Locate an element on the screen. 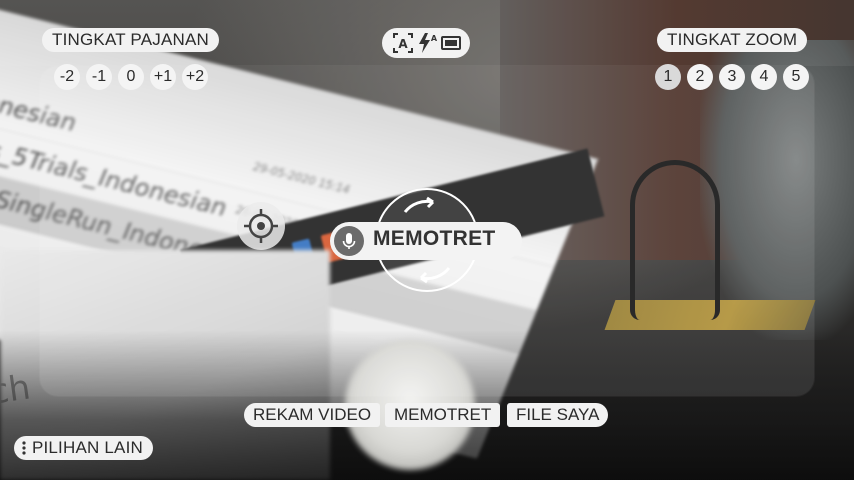  auto-focus-icon: A is located at coordinates (403, 45).